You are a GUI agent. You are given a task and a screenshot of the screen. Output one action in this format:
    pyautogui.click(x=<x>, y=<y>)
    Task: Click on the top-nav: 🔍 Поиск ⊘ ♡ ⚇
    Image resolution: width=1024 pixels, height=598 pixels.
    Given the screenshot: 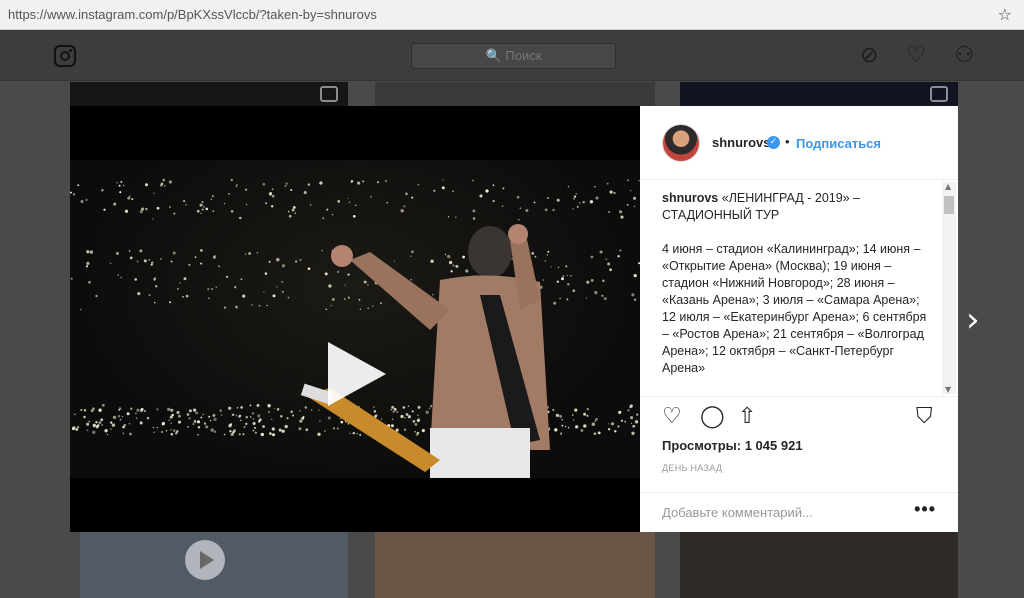 What is the action you would take?
    pyautogui.click(x=512, y=56)
    